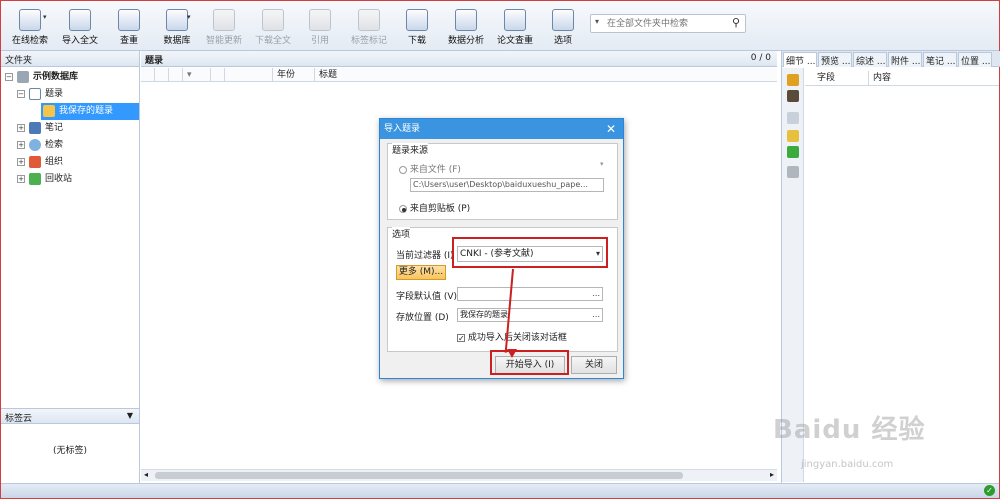 The width and height of the screenshot is (1000, 499). What do you see at coordinates (419, 475) in the screenshot?
I see `scrollbar-thumb` at bounding box center [419, 475].